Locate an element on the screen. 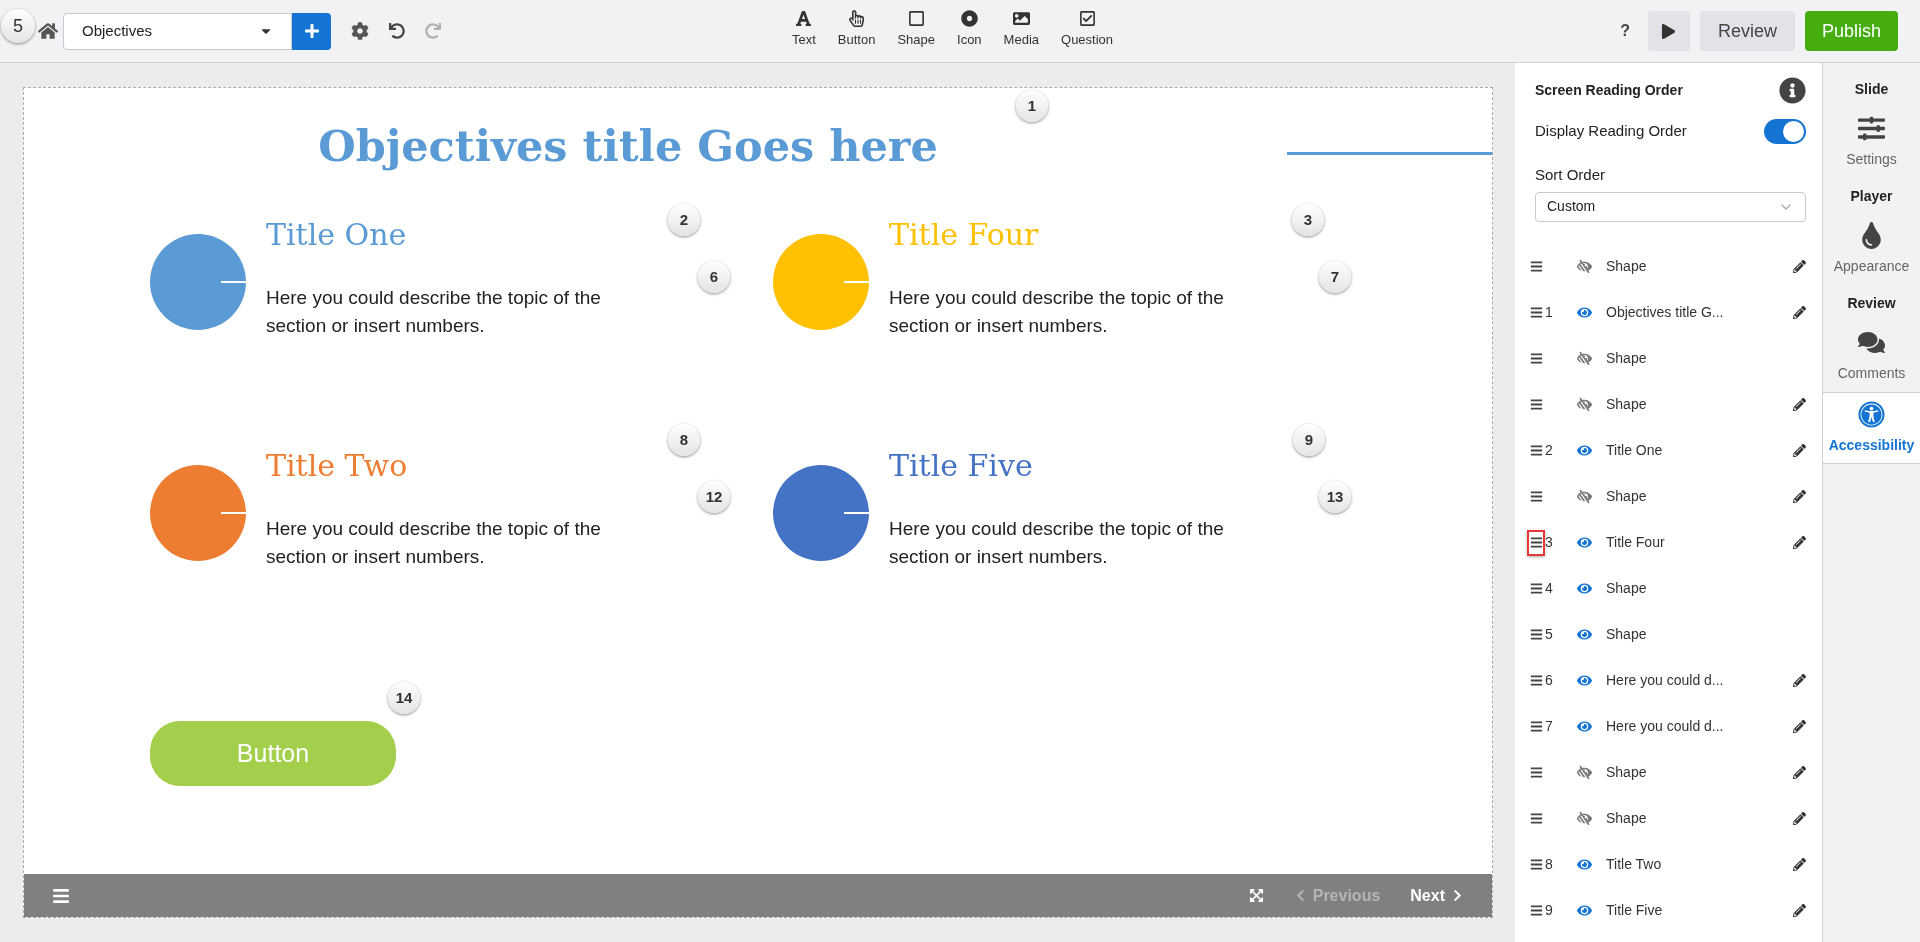 The width and height of the screenshot is (1920, 942). sort-order-select: Custom is located at coordinates (1670, 206).